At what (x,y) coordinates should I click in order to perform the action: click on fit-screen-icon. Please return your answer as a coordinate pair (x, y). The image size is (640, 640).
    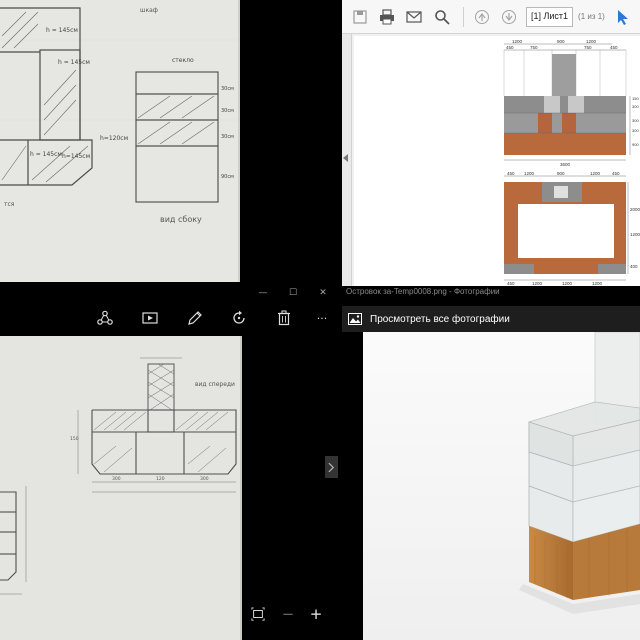
    Looking at the image, I should click on (258, 614).